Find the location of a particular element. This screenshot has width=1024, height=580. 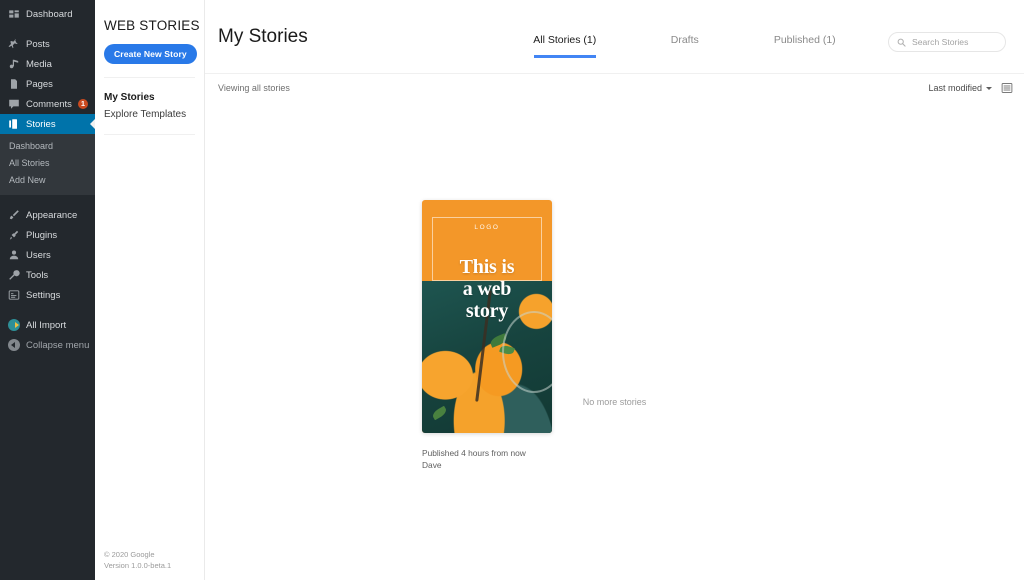

sidebar-item-settings: Settings is located at coordinates (47, 295).